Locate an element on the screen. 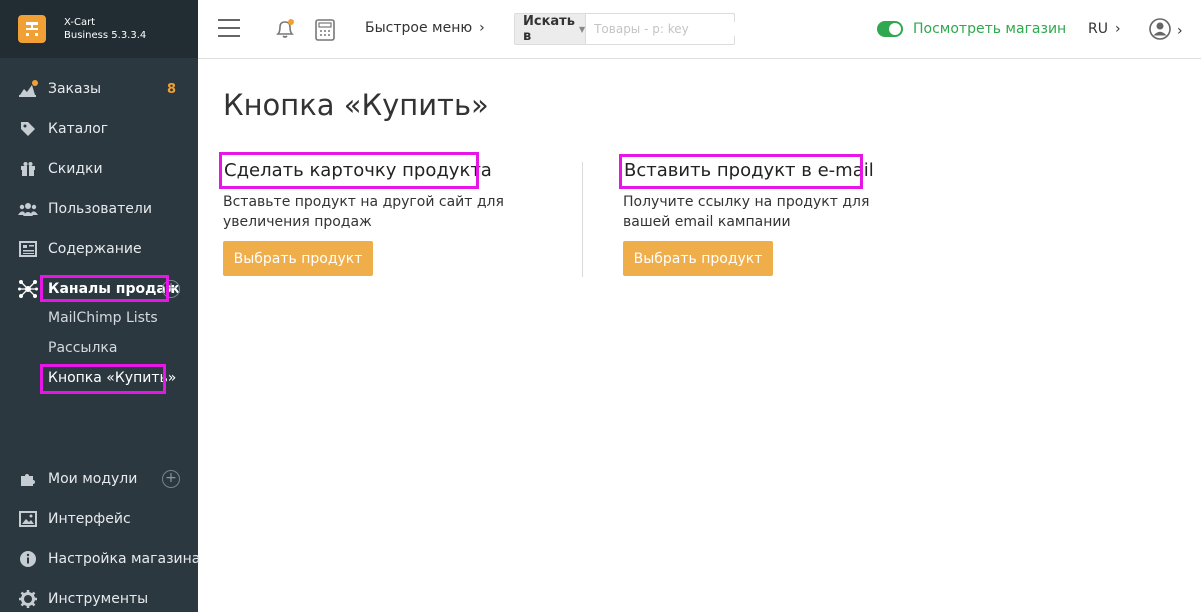  search-in-label: Искать в is located at coordinates (549, 29).